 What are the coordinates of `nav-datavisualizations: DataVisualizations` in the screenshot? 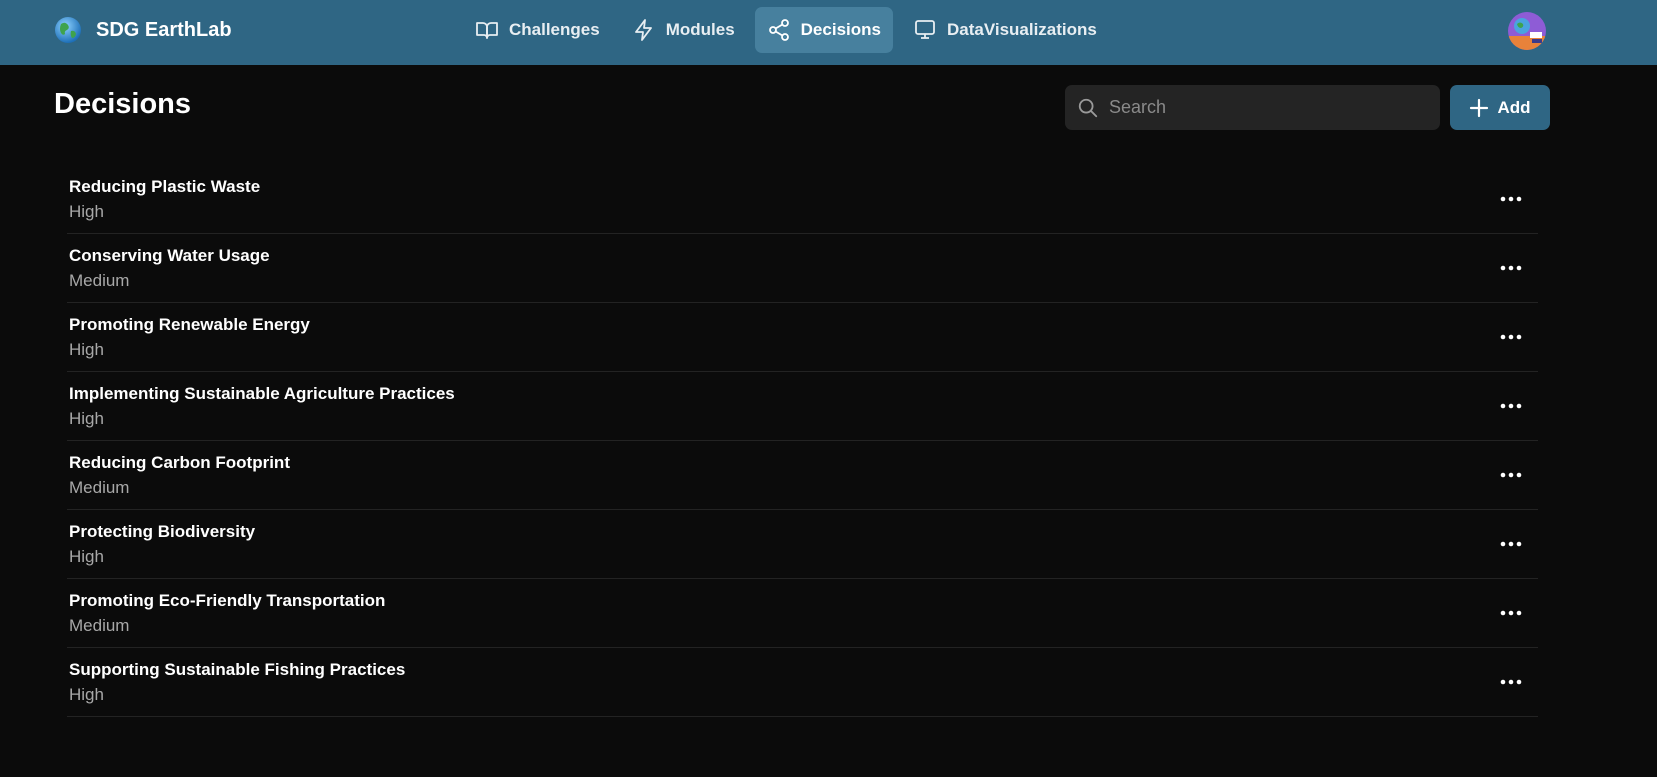 It's located at (1005, 30).